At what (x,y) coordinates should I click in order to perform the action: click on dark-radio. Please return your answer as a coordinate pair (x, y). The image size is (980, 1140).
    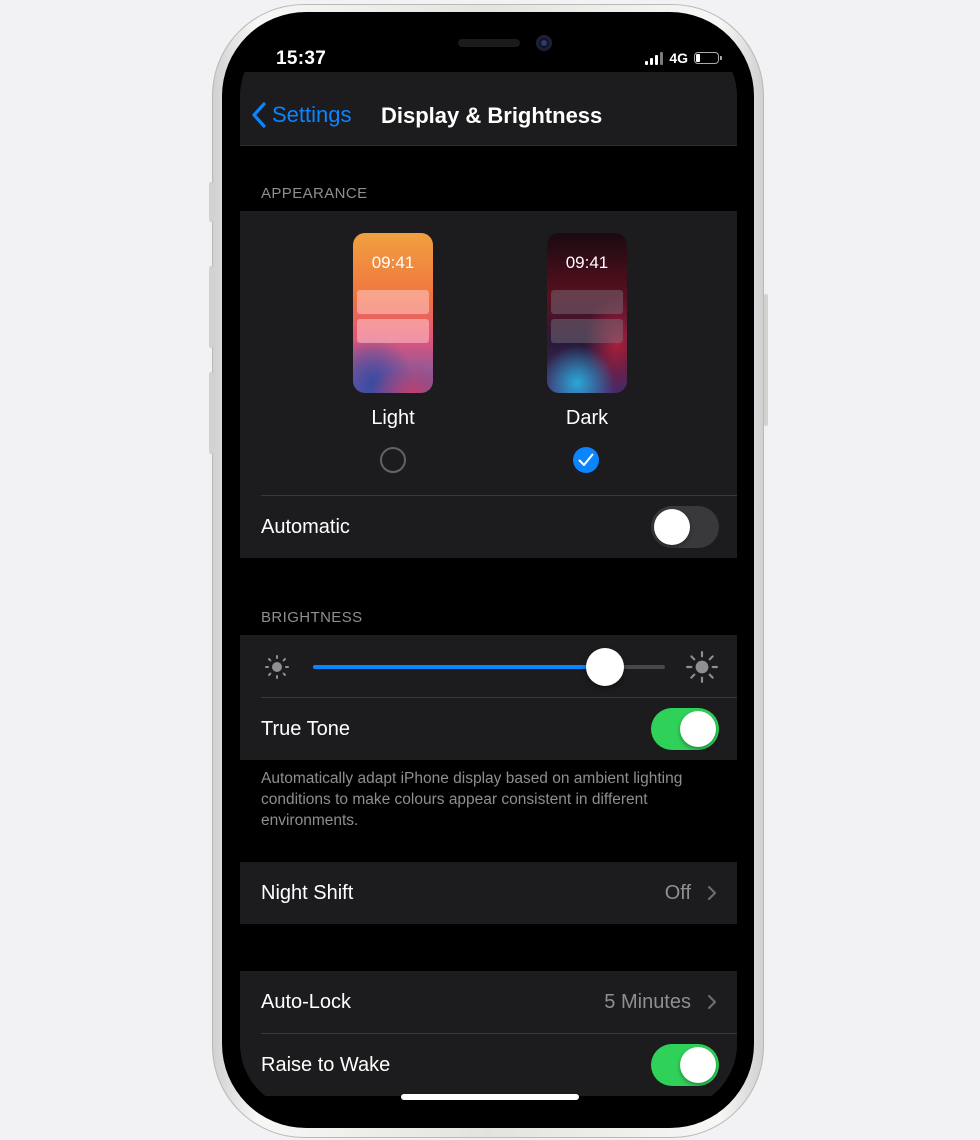
    Looking at the image, I should click on (586, 460).